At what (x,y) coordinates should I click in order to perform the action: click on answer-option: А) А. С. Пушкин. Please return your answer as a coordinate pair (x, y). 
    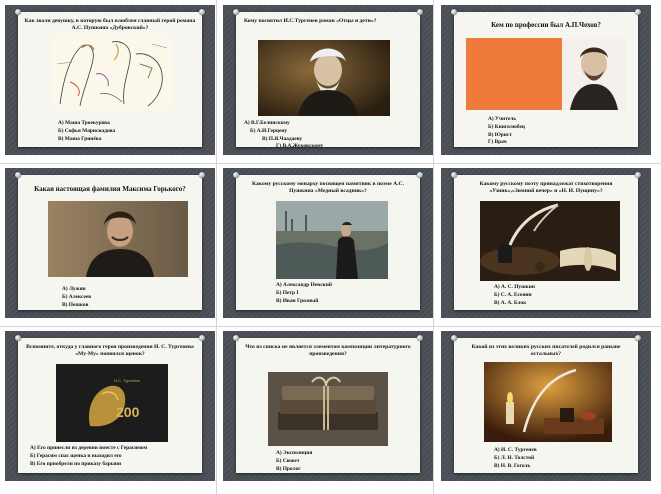
    Looking at the image, I should click on (514, 288).